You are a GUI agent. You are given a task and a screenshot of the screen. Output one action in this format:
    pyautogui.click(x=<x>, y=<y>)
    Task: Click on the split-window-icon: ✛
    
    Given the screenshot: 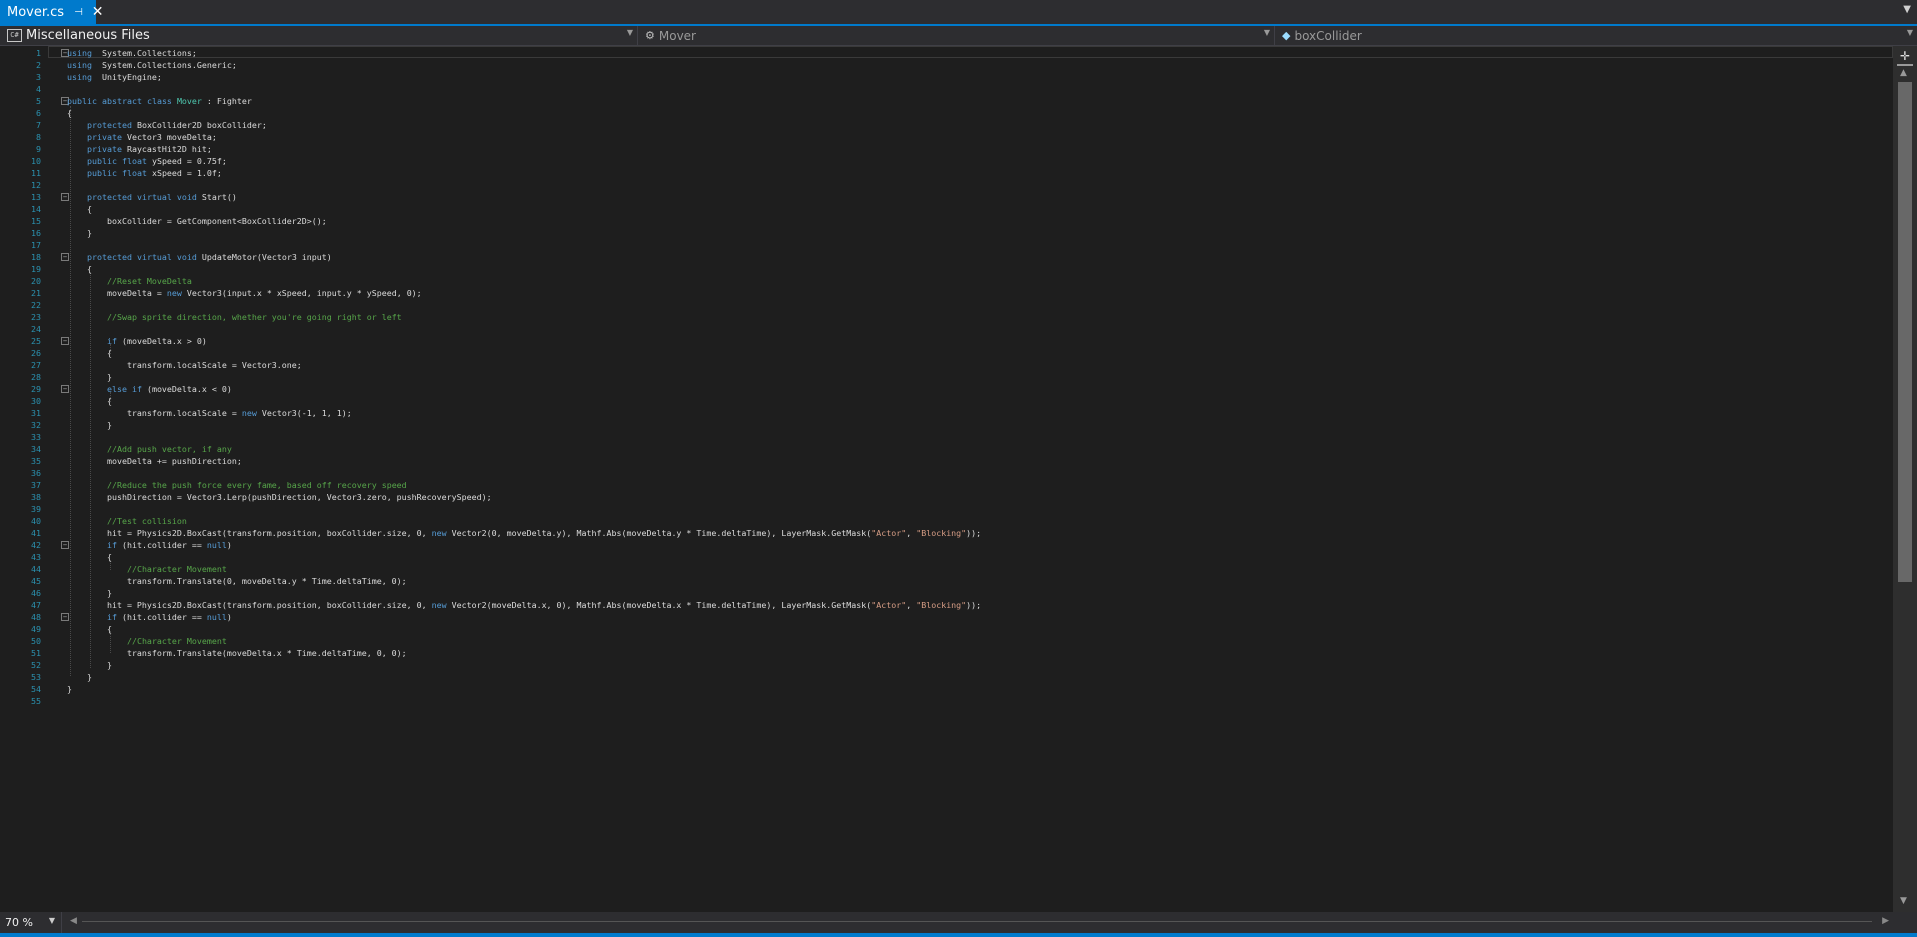 What is the action you would take?
    pyautogui.click(x=1905, y=56)
    